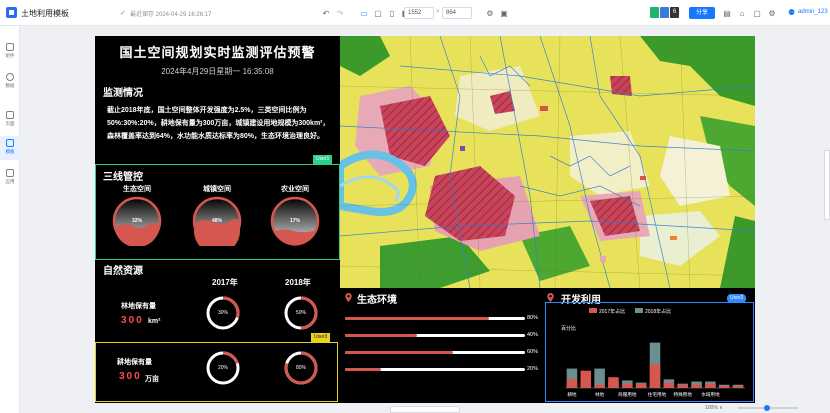 The height and width of the screenshot is (413, 830). Describe the element at coordinates (123, 177) in the screenshot. I see `three-lines-title: 三线管控` at that location.